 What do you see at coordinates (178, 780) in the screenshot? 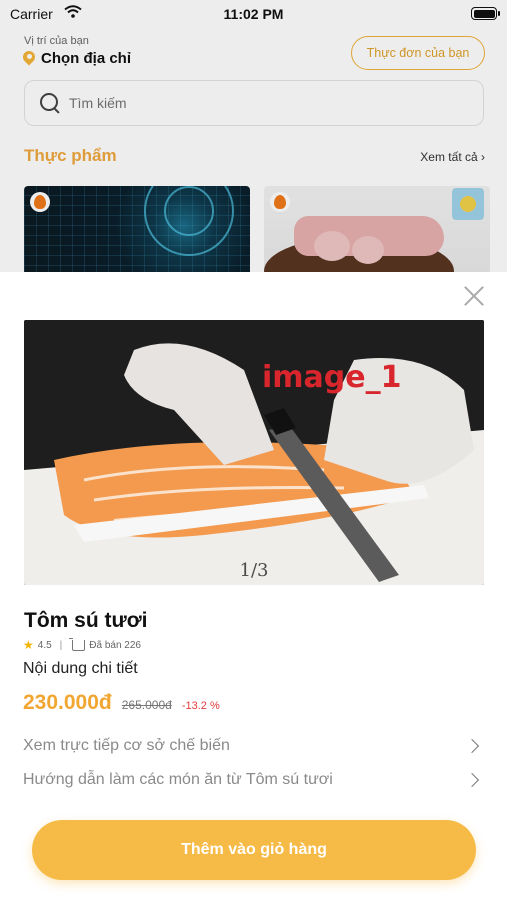
I see `link-label: Hướng dẫn làm các món ăn từ Tôm sú tươi` at bounding box center [178, 780].